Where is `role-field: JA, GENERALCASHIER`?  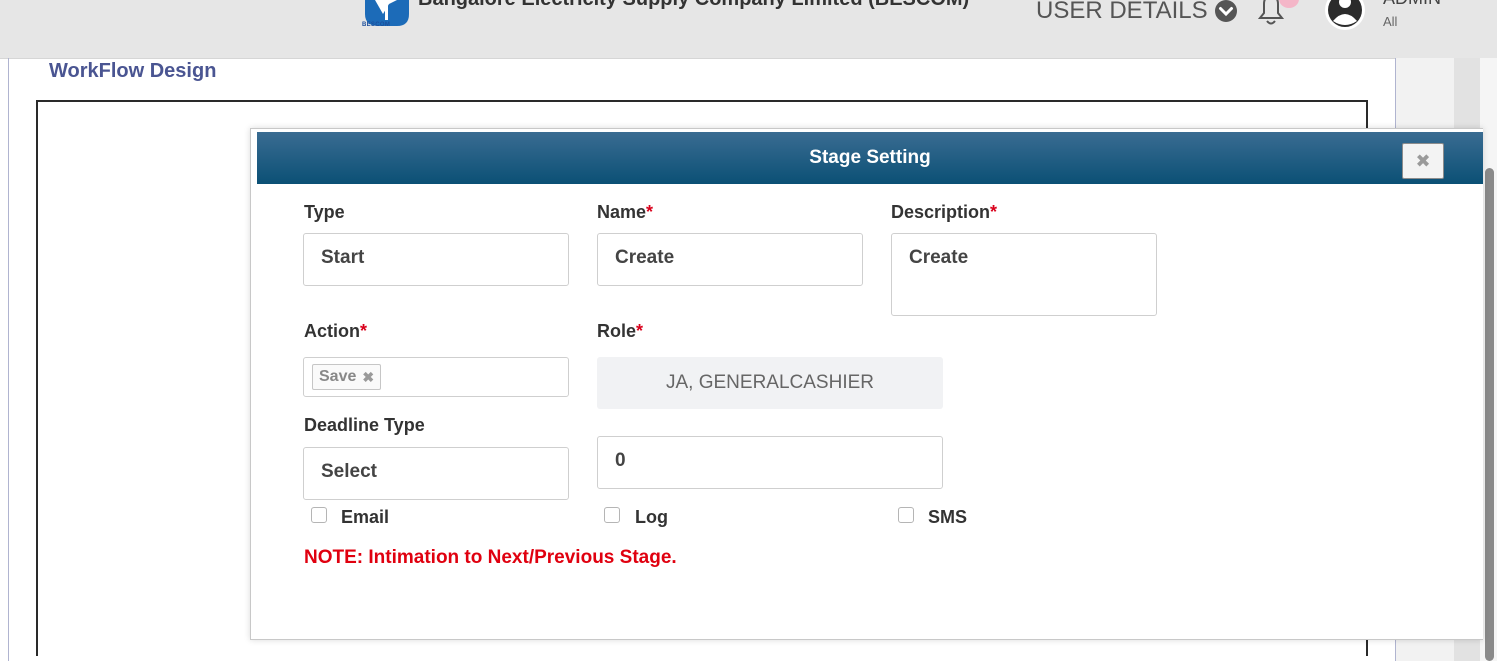 role-field: JA, GENERALCASHIER is located at coordinates (770, 383).